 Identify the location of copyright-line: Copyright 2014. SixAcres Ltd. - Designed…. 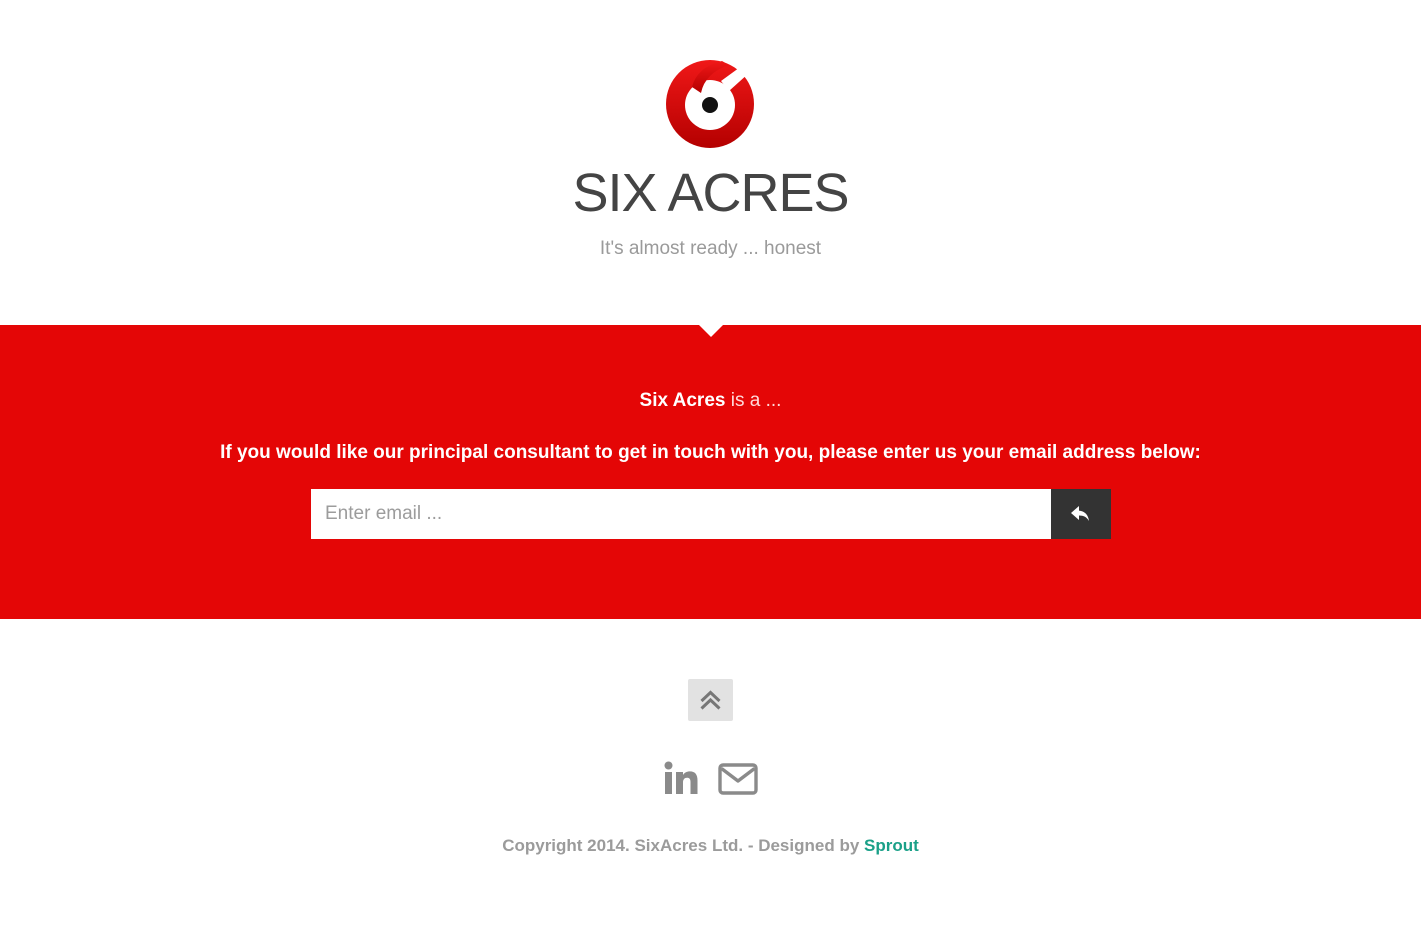
(710, 846).